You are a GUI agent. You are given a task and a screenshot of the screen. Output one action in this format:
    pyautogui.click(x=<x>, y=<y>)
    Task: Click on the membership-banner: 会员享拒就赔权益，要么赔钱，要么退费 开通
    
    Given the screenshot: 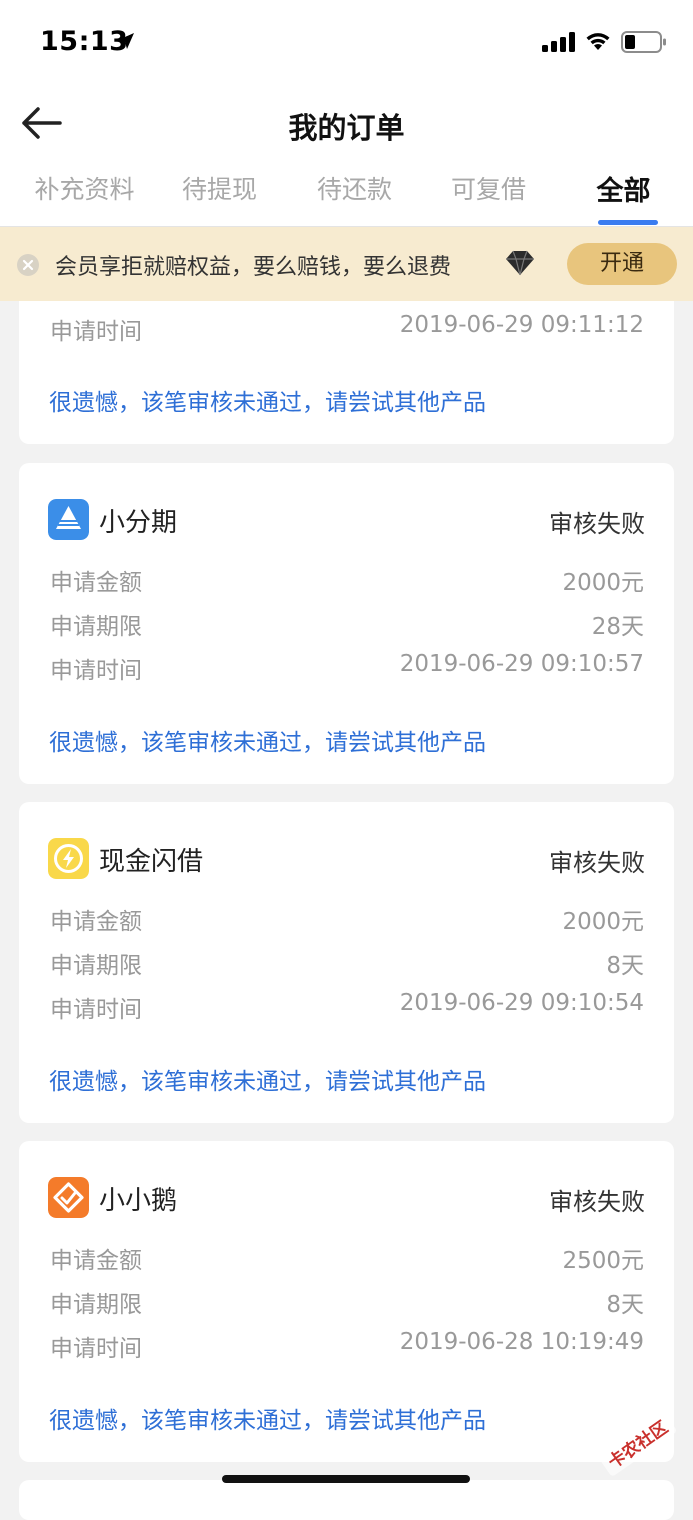 What is the action you would take?
    pyautogui.click(x=346, y=264)
    